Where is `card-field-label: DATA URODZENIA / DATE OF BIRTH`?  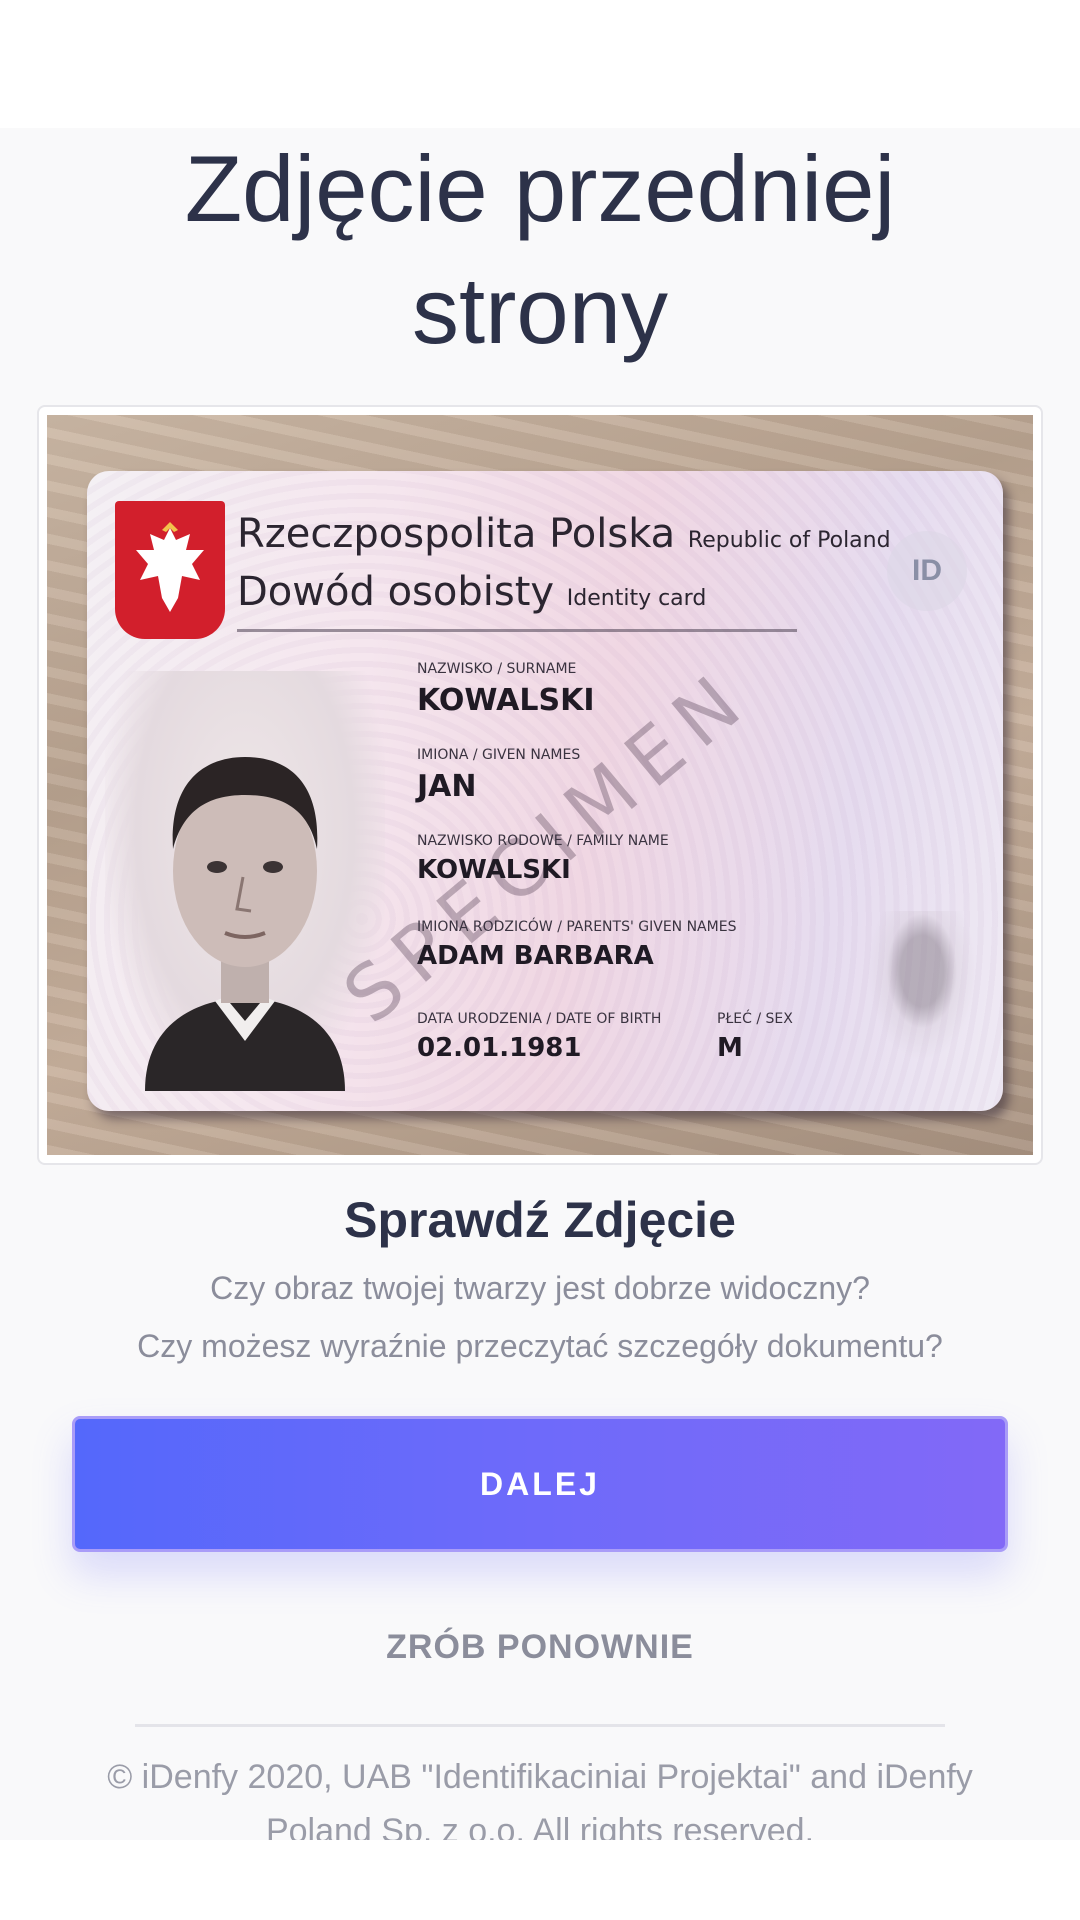 card-field-label: DATA URODZENIA / DATE OF BIRTH is located at coordinates (539, 1019).